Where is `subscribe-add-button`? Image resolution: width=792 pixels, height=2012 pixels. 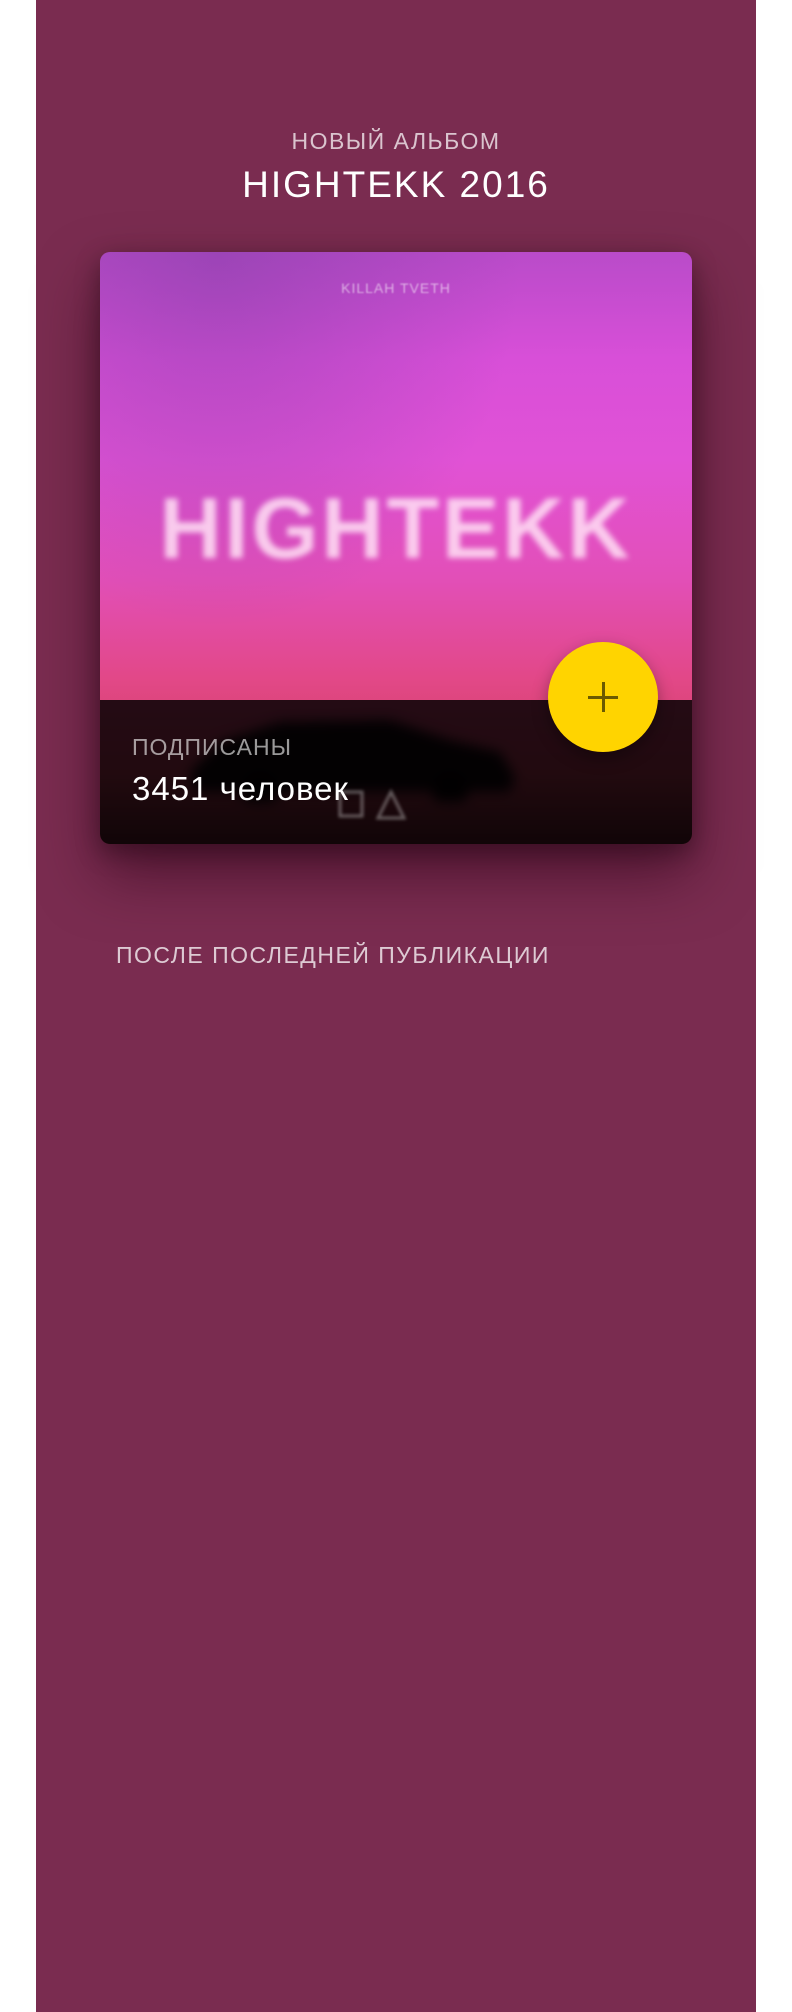
subscribe-add-button is located at coordinates (603, 697).